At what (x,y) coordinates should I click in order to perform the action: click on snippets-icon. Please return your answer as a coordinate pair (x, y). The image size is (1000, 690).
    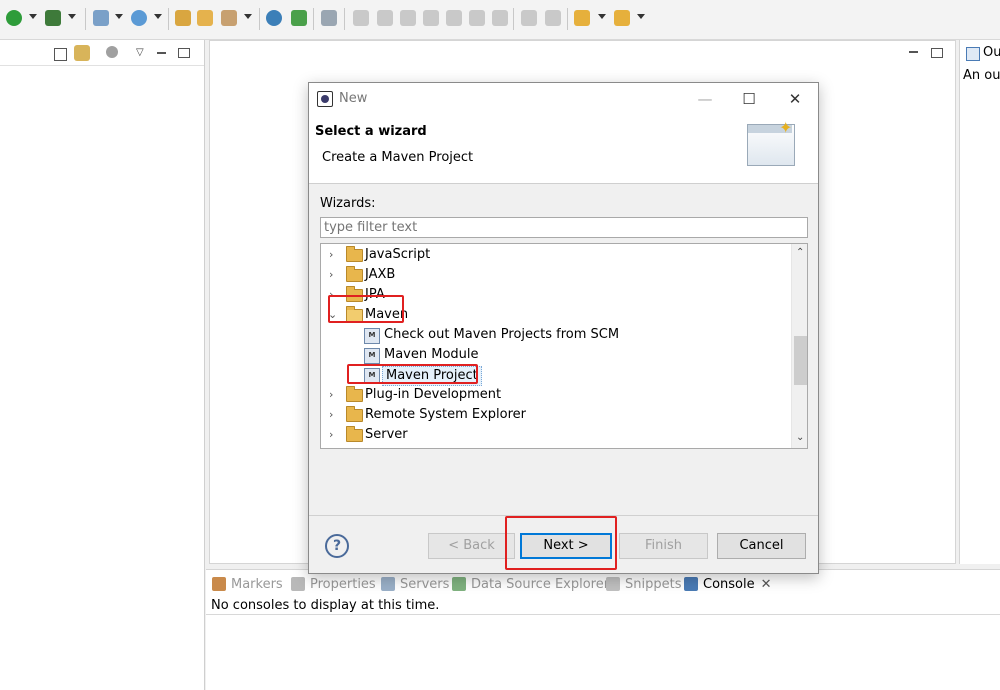
    Looking at the image, I should click on (613, 584).